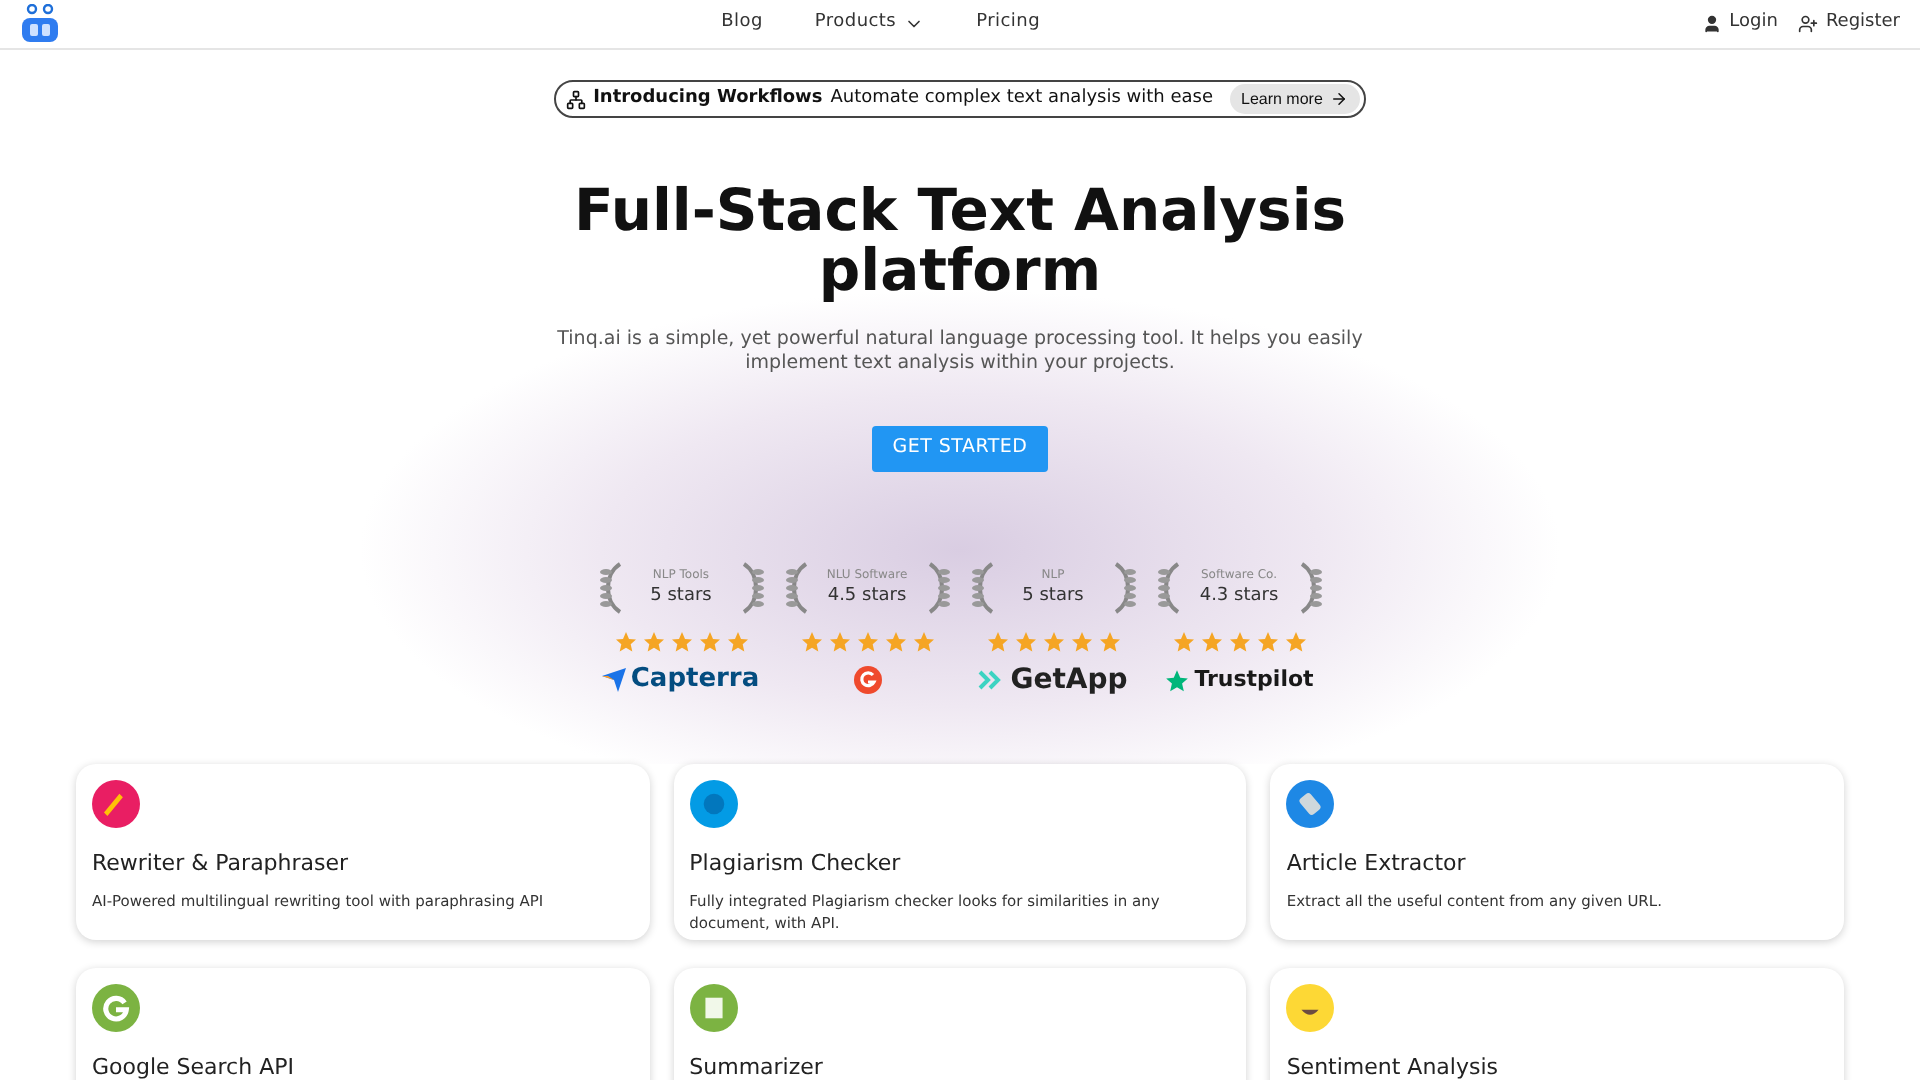  What do you see at coordinates (1807, 24) in the screenshot?
I see `user-plus-icon` at bounding box center [1807, 24].